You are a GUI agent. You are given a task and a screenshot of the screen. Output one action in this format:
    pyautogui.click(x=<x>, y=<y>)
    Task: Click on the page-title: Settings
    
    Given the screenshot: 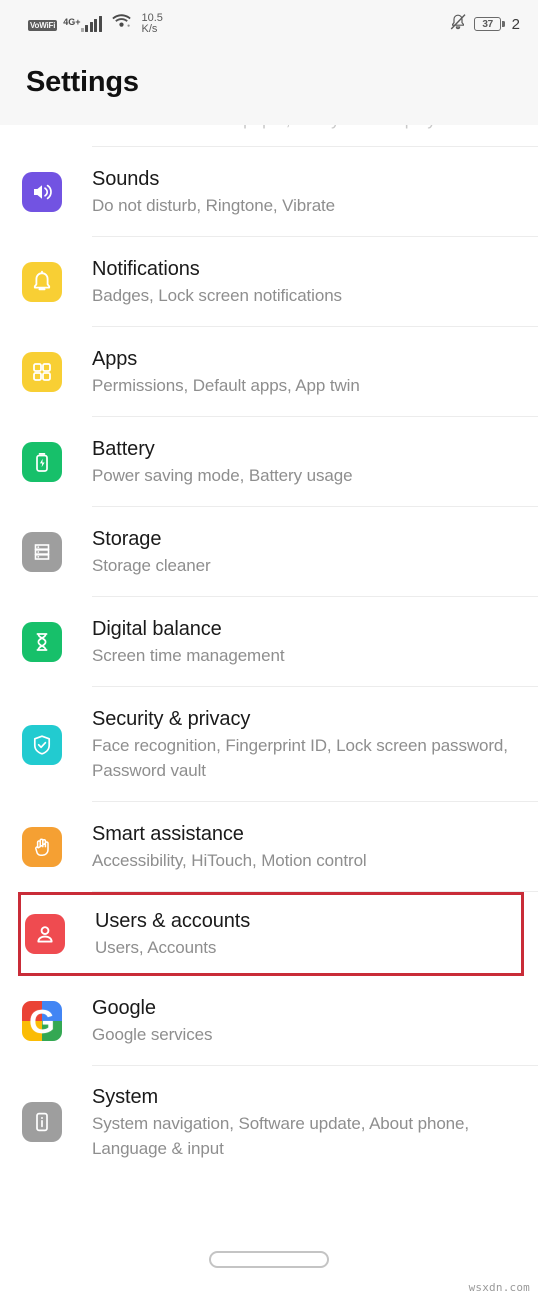 What is the action you would take?
    pyautogui.click(x=82, y=82)
    